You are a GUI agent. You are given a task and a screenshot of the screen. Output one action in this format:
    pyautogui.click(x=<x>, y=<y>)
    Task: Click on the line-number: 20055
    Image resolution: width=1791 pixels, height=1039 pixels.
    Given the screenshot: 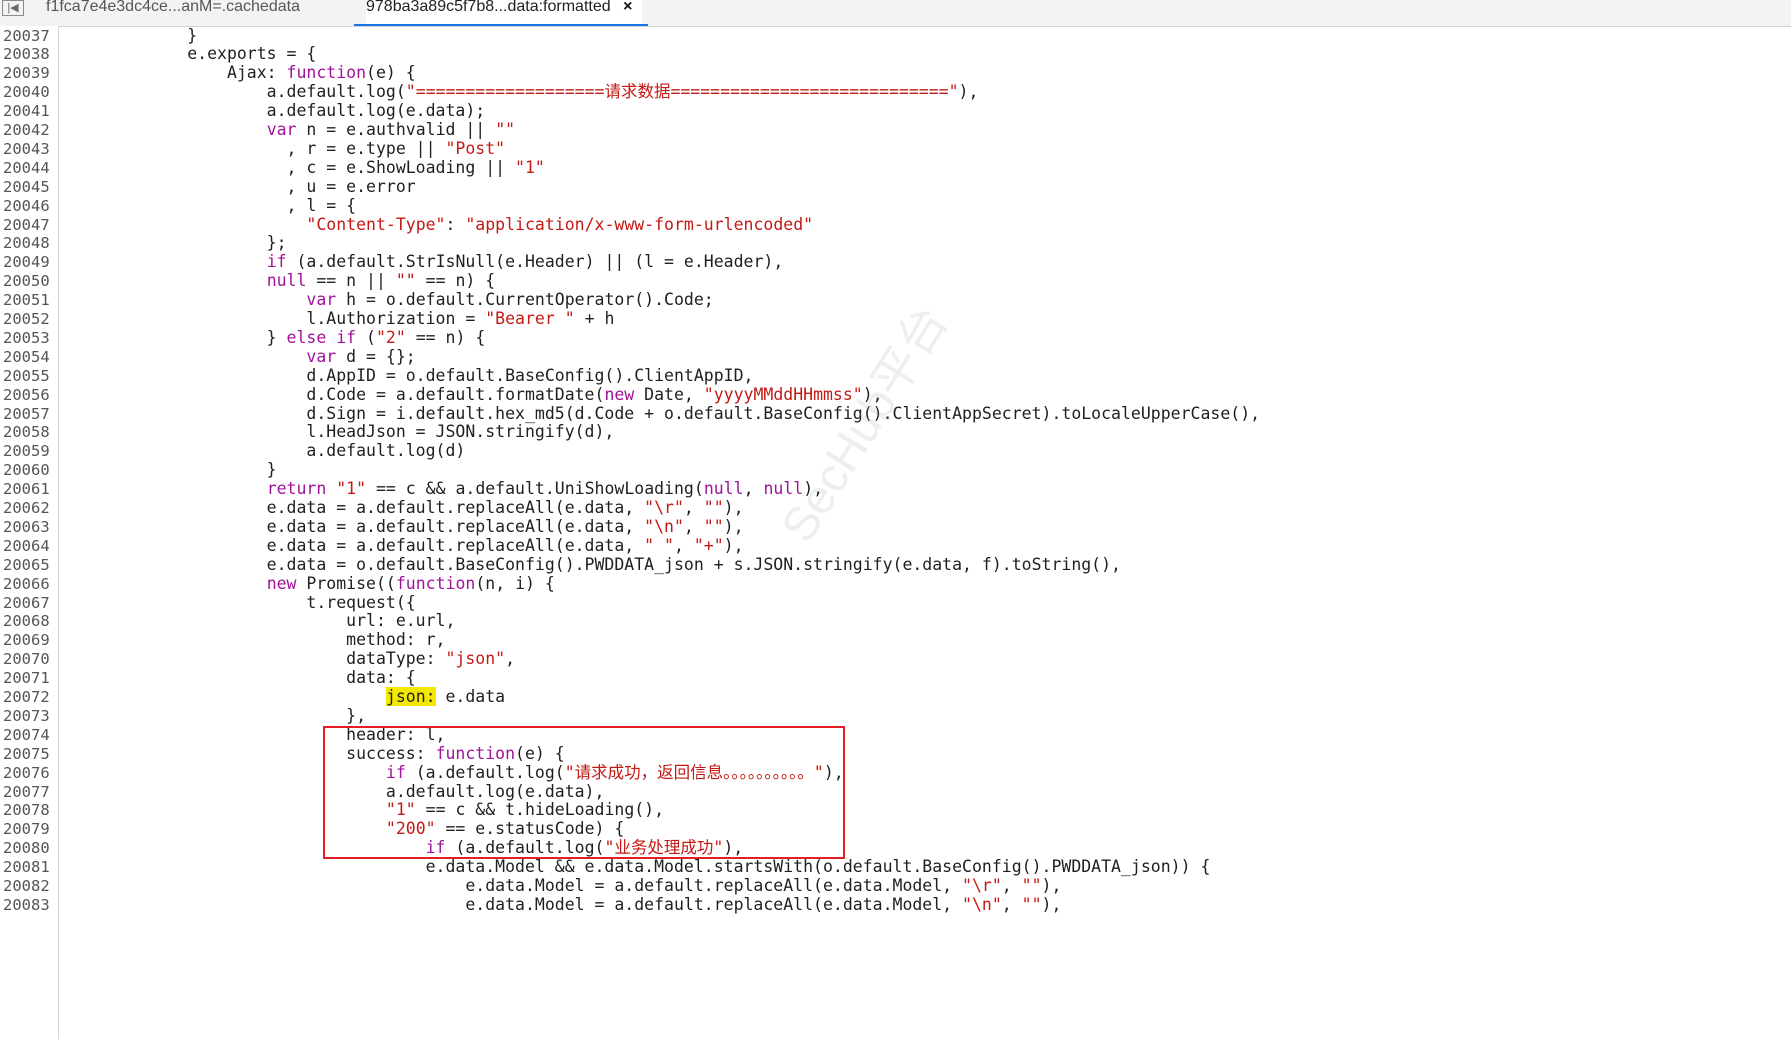 What is the action you would take?
    pyautogui.click(x=26, y=375)
    